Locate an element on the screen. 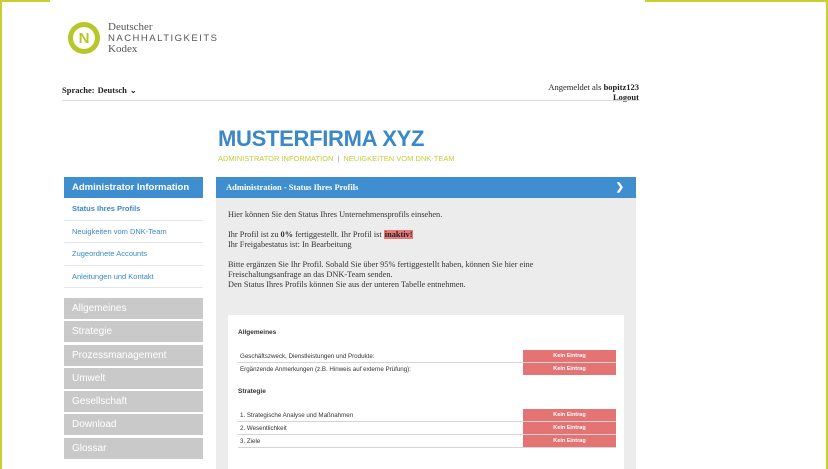  row-label: 1. Strategische Analyse und Maßnahmen is located at coordinates (297, 415).